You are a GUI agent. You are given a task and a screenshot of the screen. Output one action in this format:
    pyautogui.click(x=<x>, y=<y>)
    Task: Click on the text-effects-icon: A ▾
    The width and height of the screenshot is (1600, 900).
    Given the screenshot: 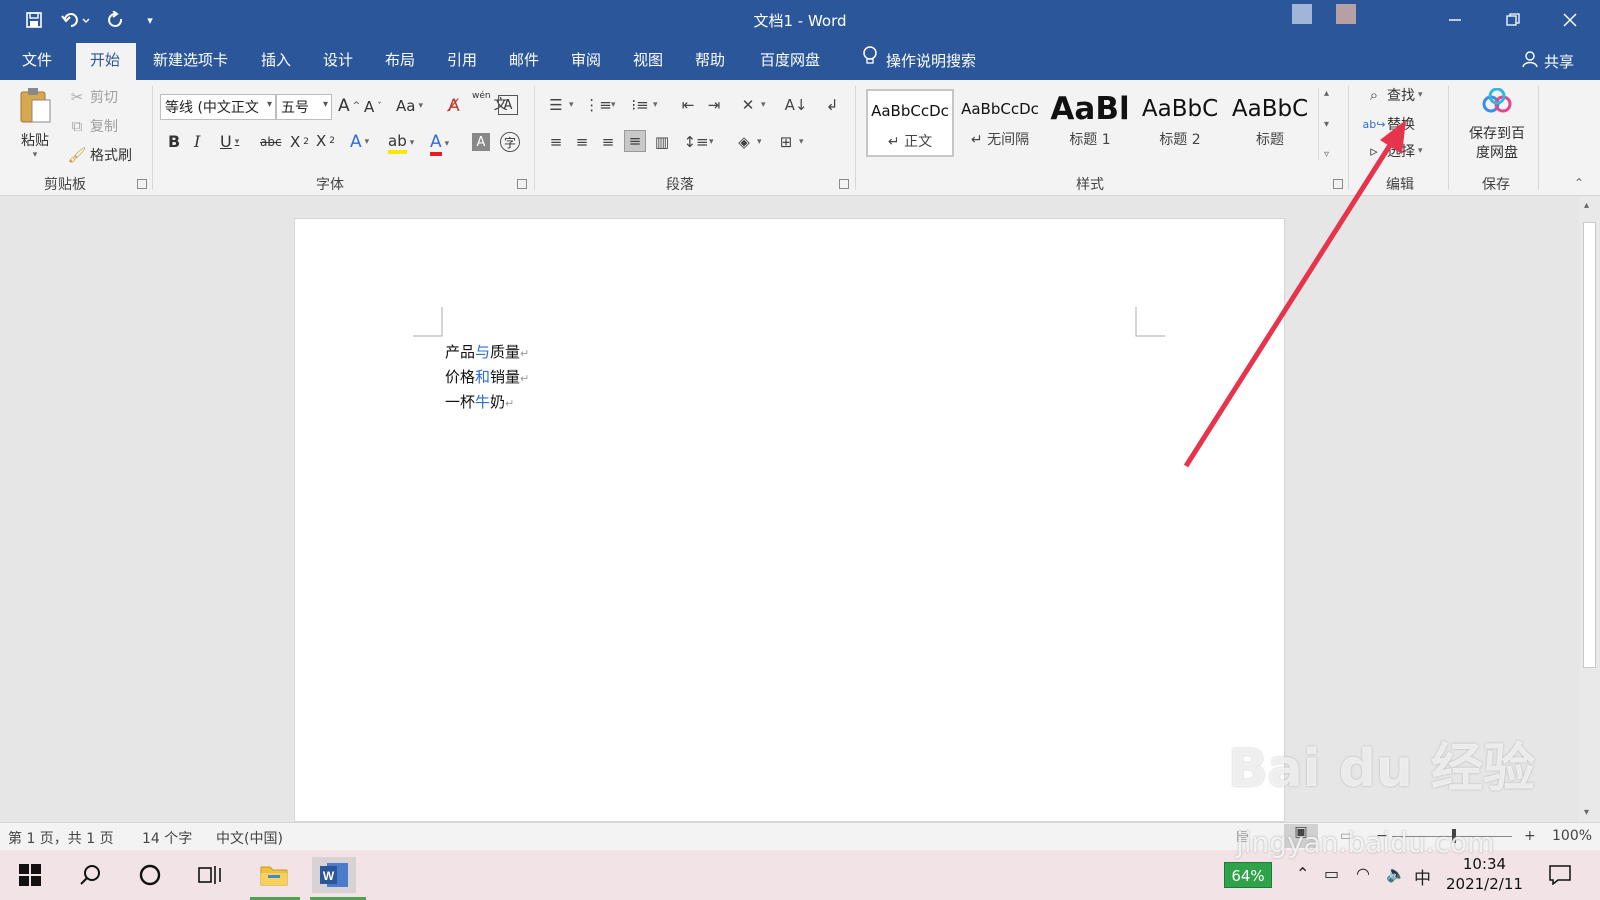 What is the action you would take?
    pyautogui.click(x=359, y=142)
    